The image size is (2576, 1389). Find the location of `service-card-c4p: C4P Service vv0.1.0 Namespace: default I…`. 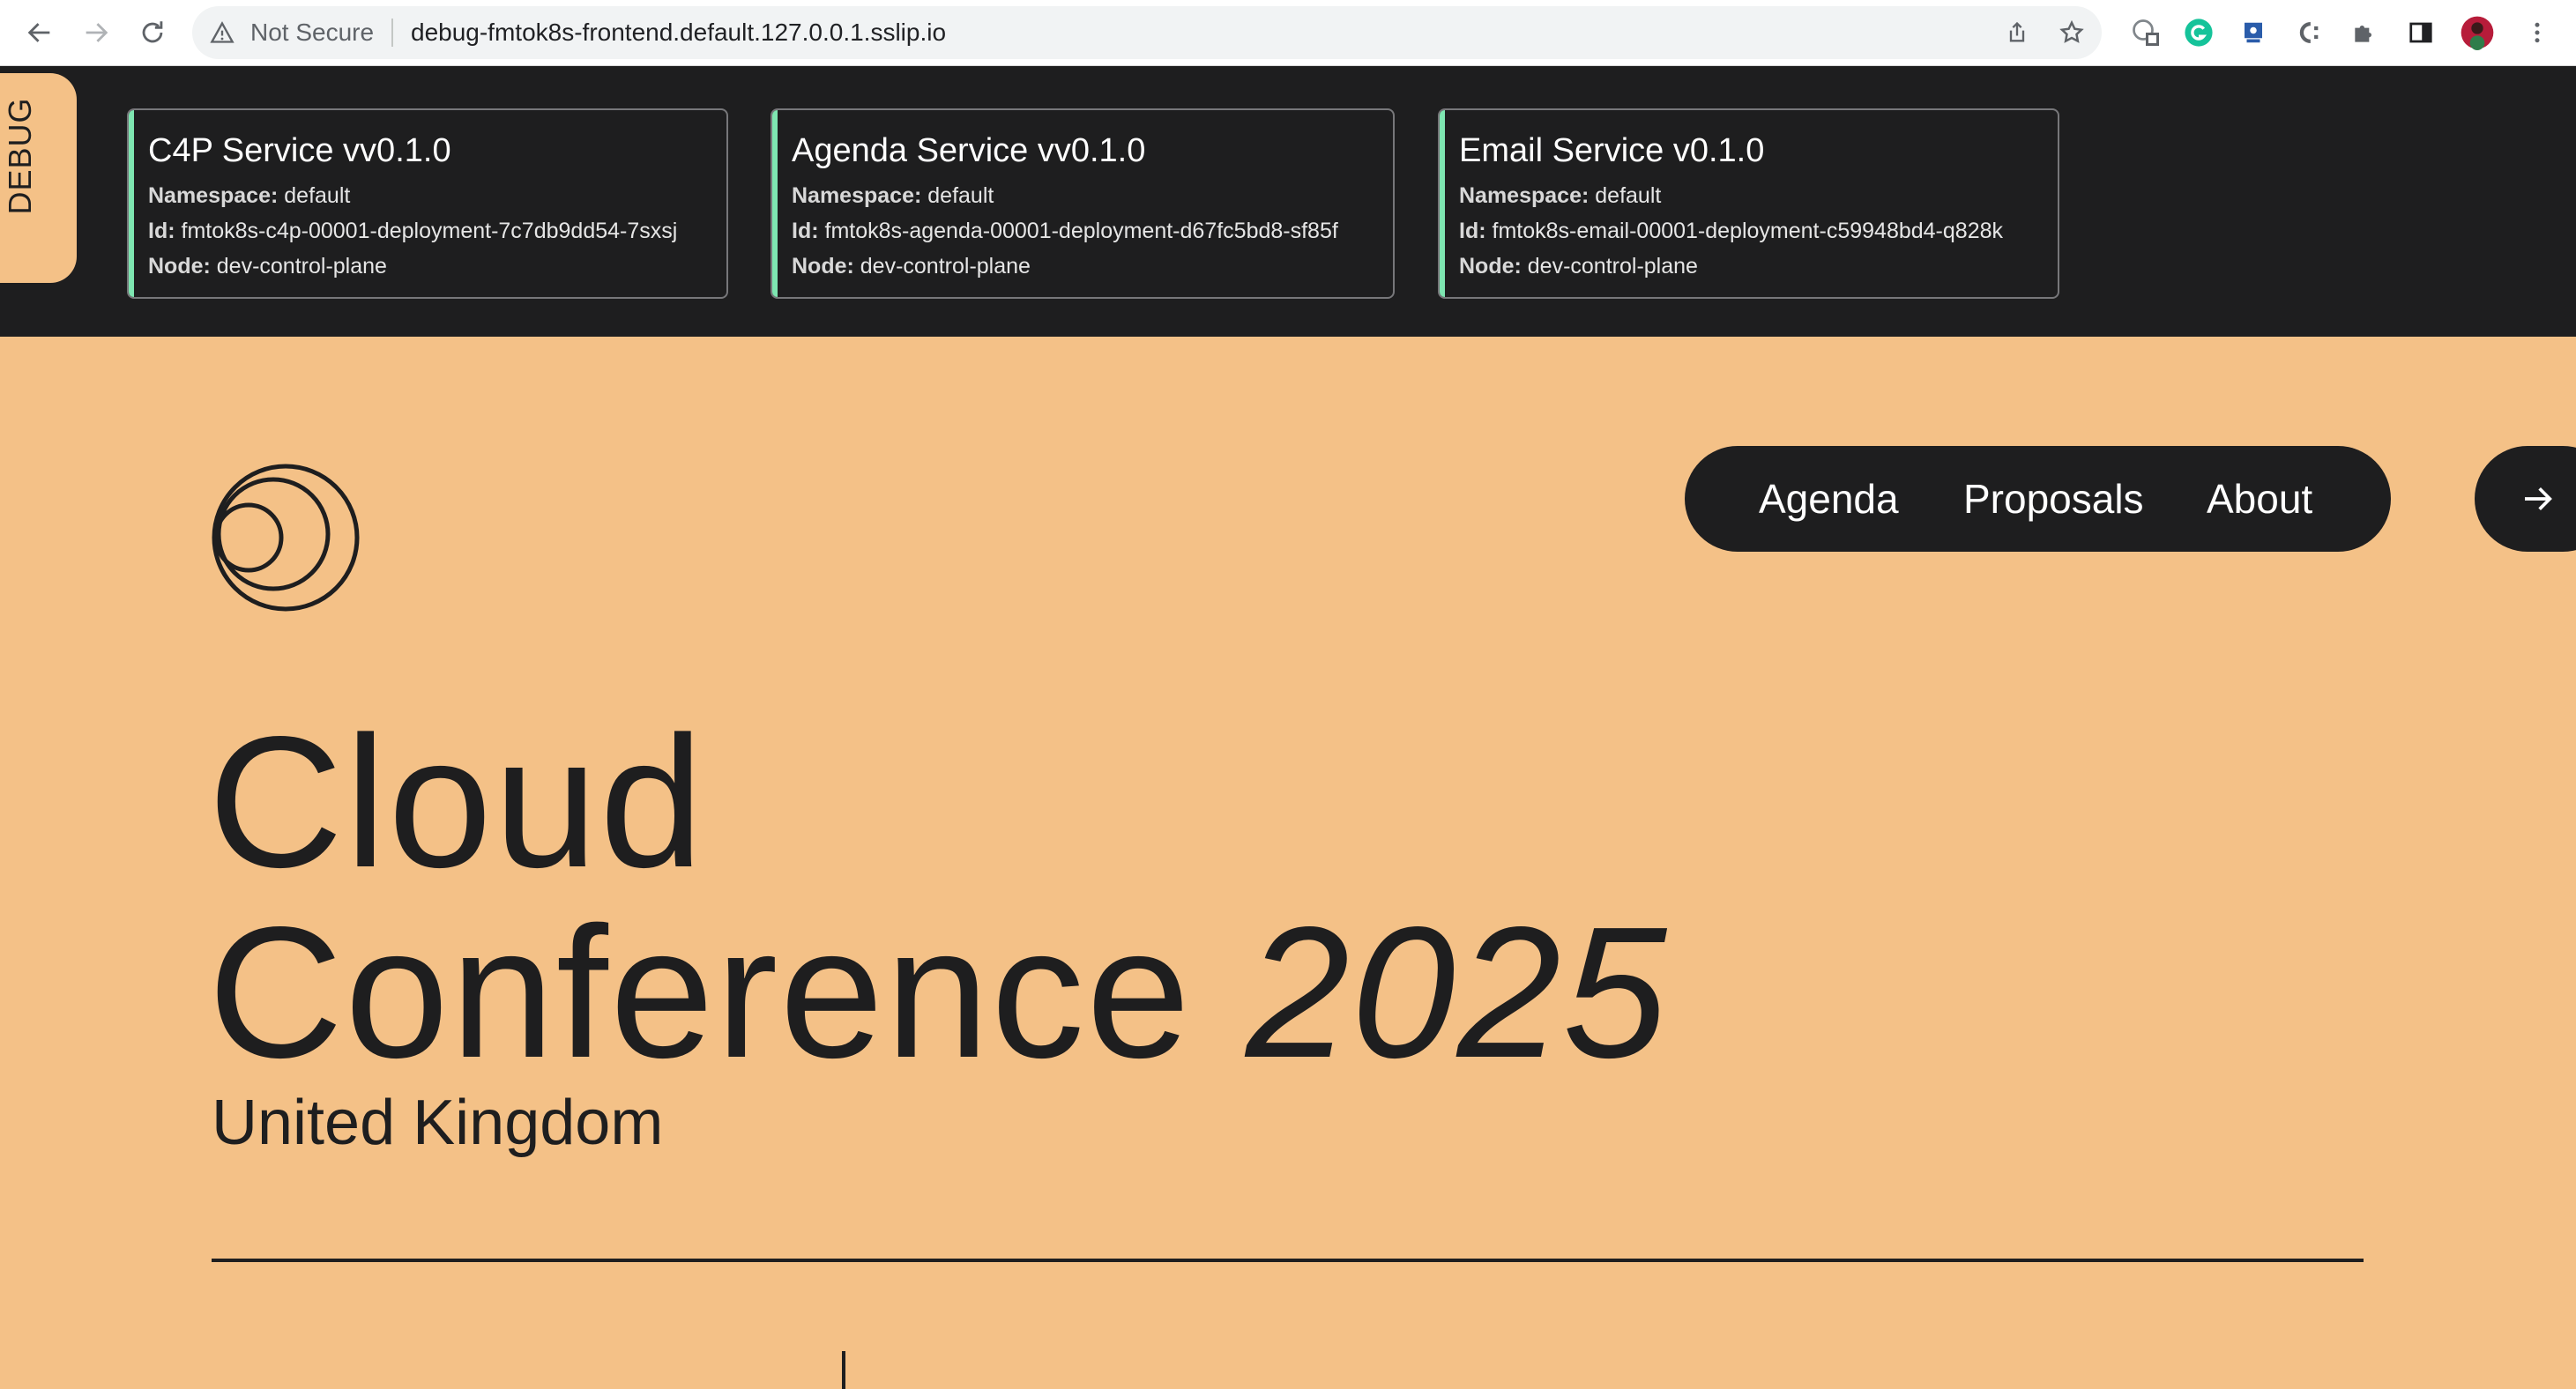

service-card-c4p: C4P Service vv0.1.0 Namespace: default I… is located at coordinates (428, 204).